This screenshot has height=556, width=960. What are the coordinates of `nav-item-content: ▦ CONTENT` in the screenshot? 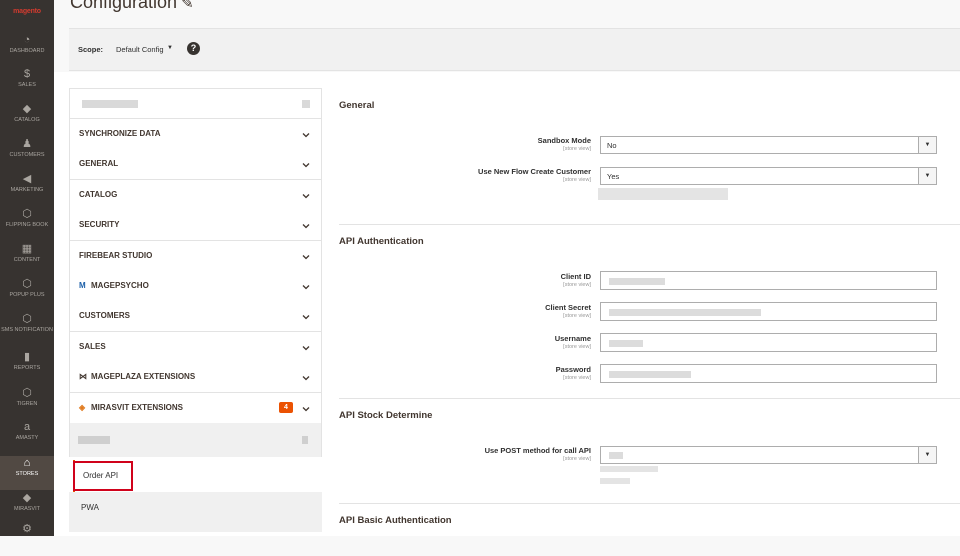 It's located at (27, 259).